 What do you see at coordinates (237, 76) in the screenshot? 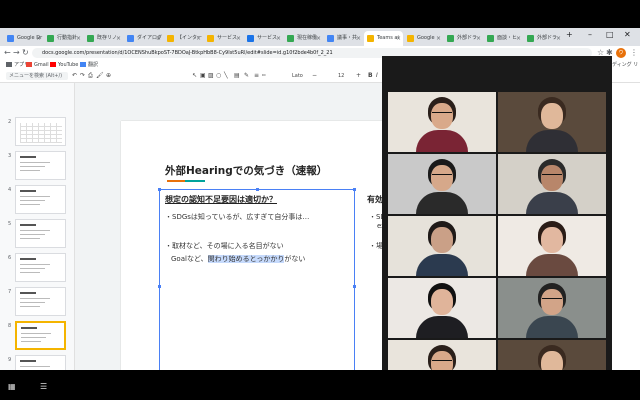
I see `comment-icon: ▤` at bounding box center [237, 76].